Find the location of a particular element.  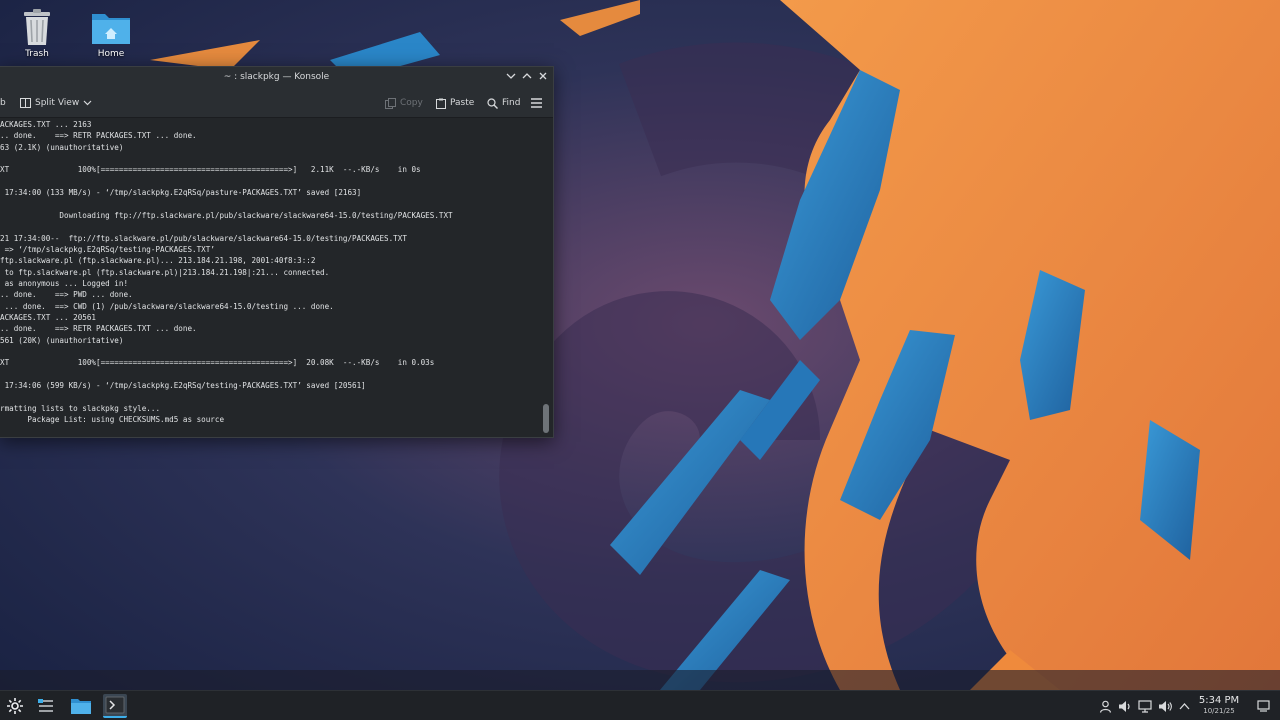

pager-button is located at coordinates (46, 706).